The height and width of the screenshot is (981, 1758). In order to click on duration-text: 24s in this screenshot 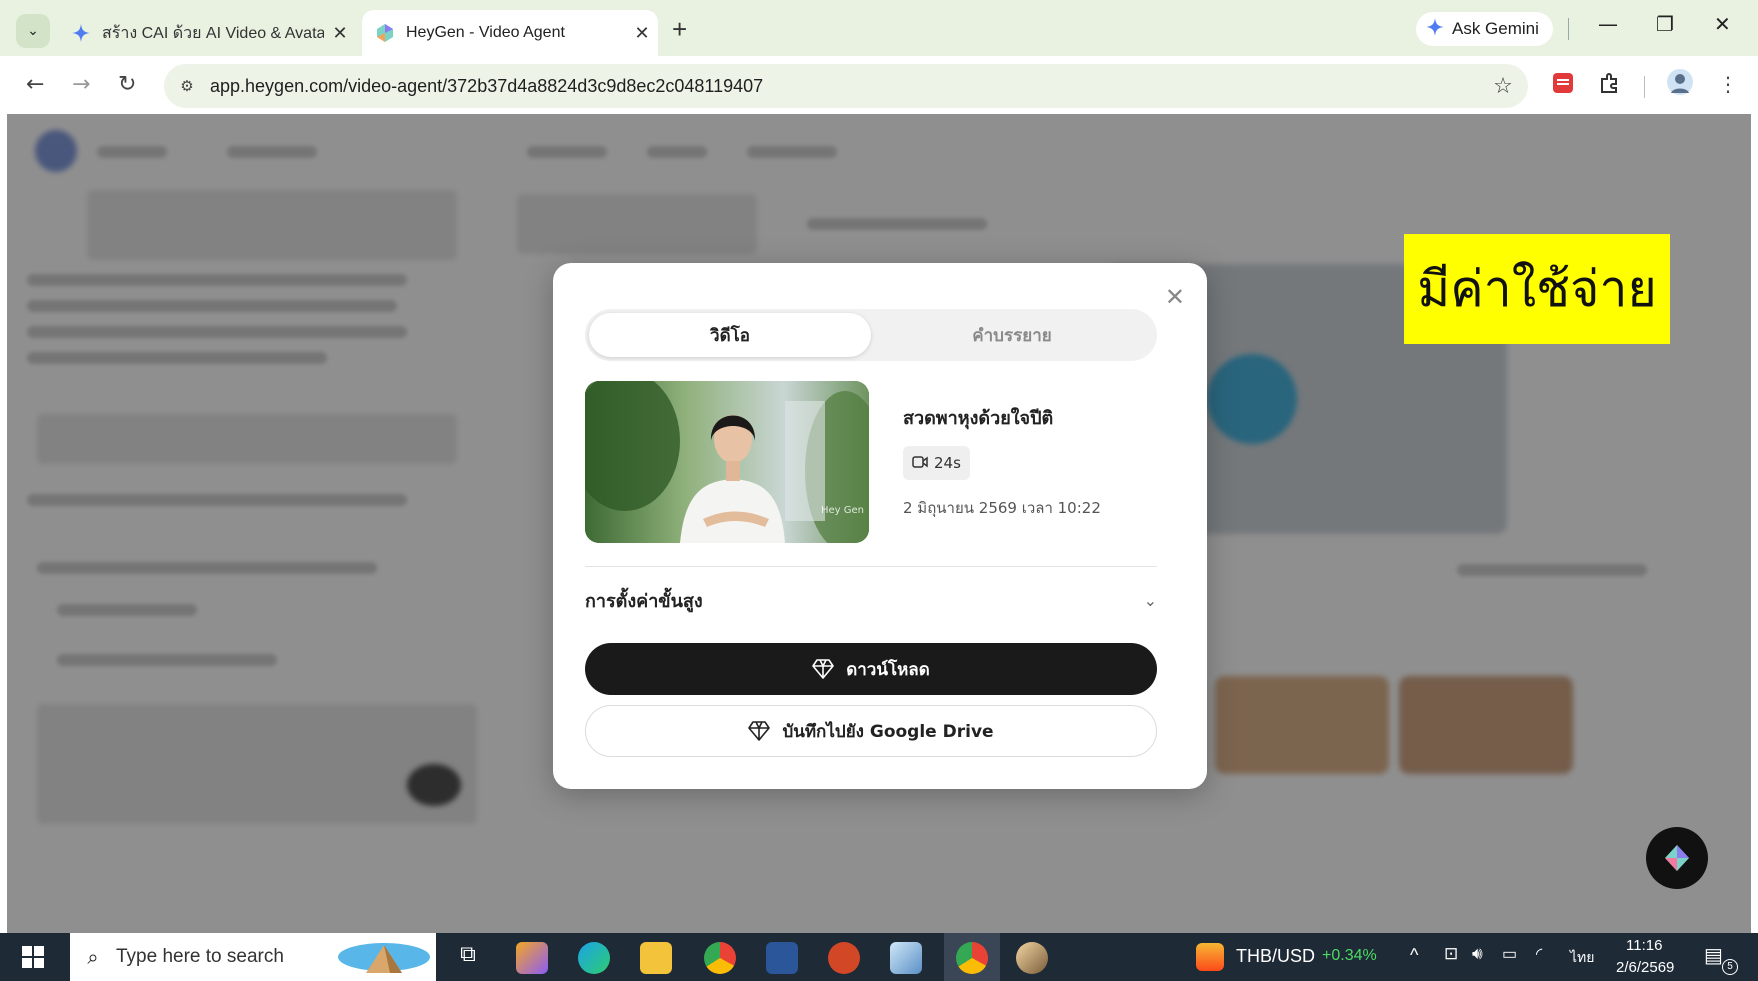, I will do `click(947, 463)`.